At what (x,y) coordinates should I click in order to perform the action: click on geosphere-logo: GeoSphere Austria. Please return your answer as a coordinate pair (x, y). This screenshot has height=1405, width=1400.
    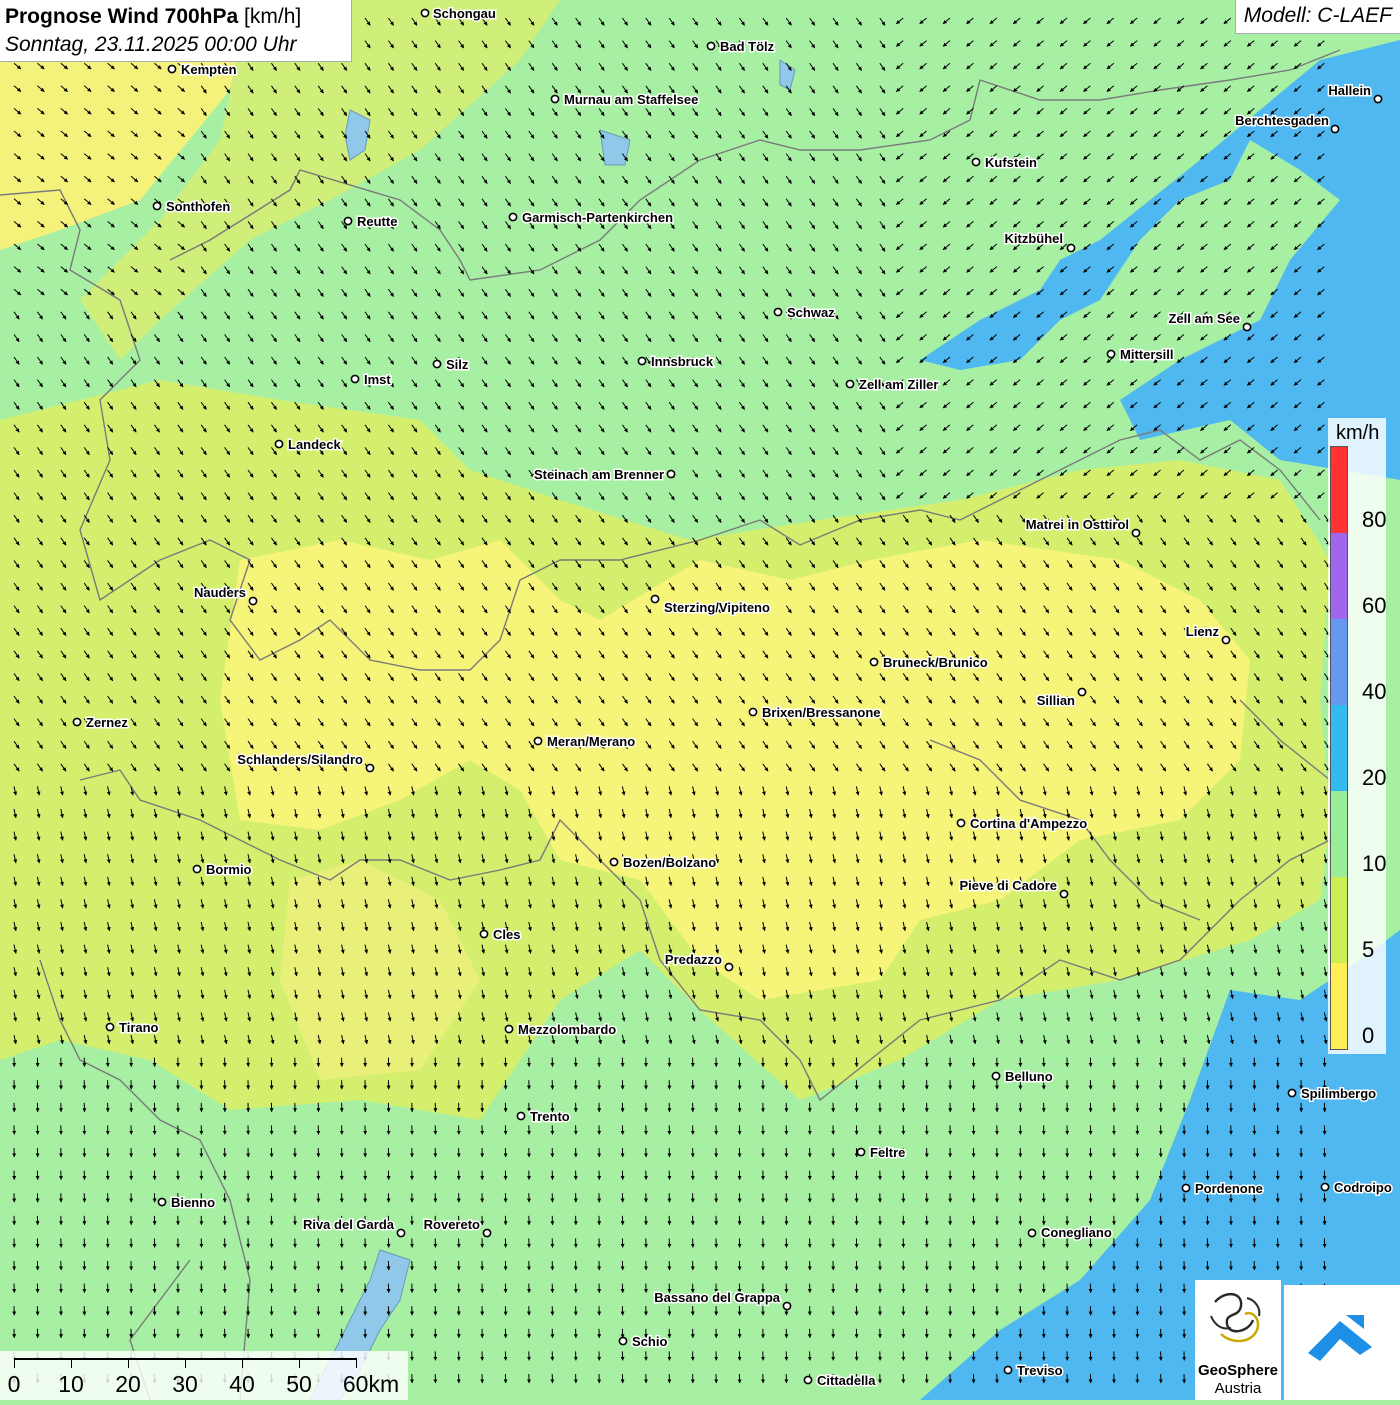
    Looking at the image, I should click on (1238, 1340).